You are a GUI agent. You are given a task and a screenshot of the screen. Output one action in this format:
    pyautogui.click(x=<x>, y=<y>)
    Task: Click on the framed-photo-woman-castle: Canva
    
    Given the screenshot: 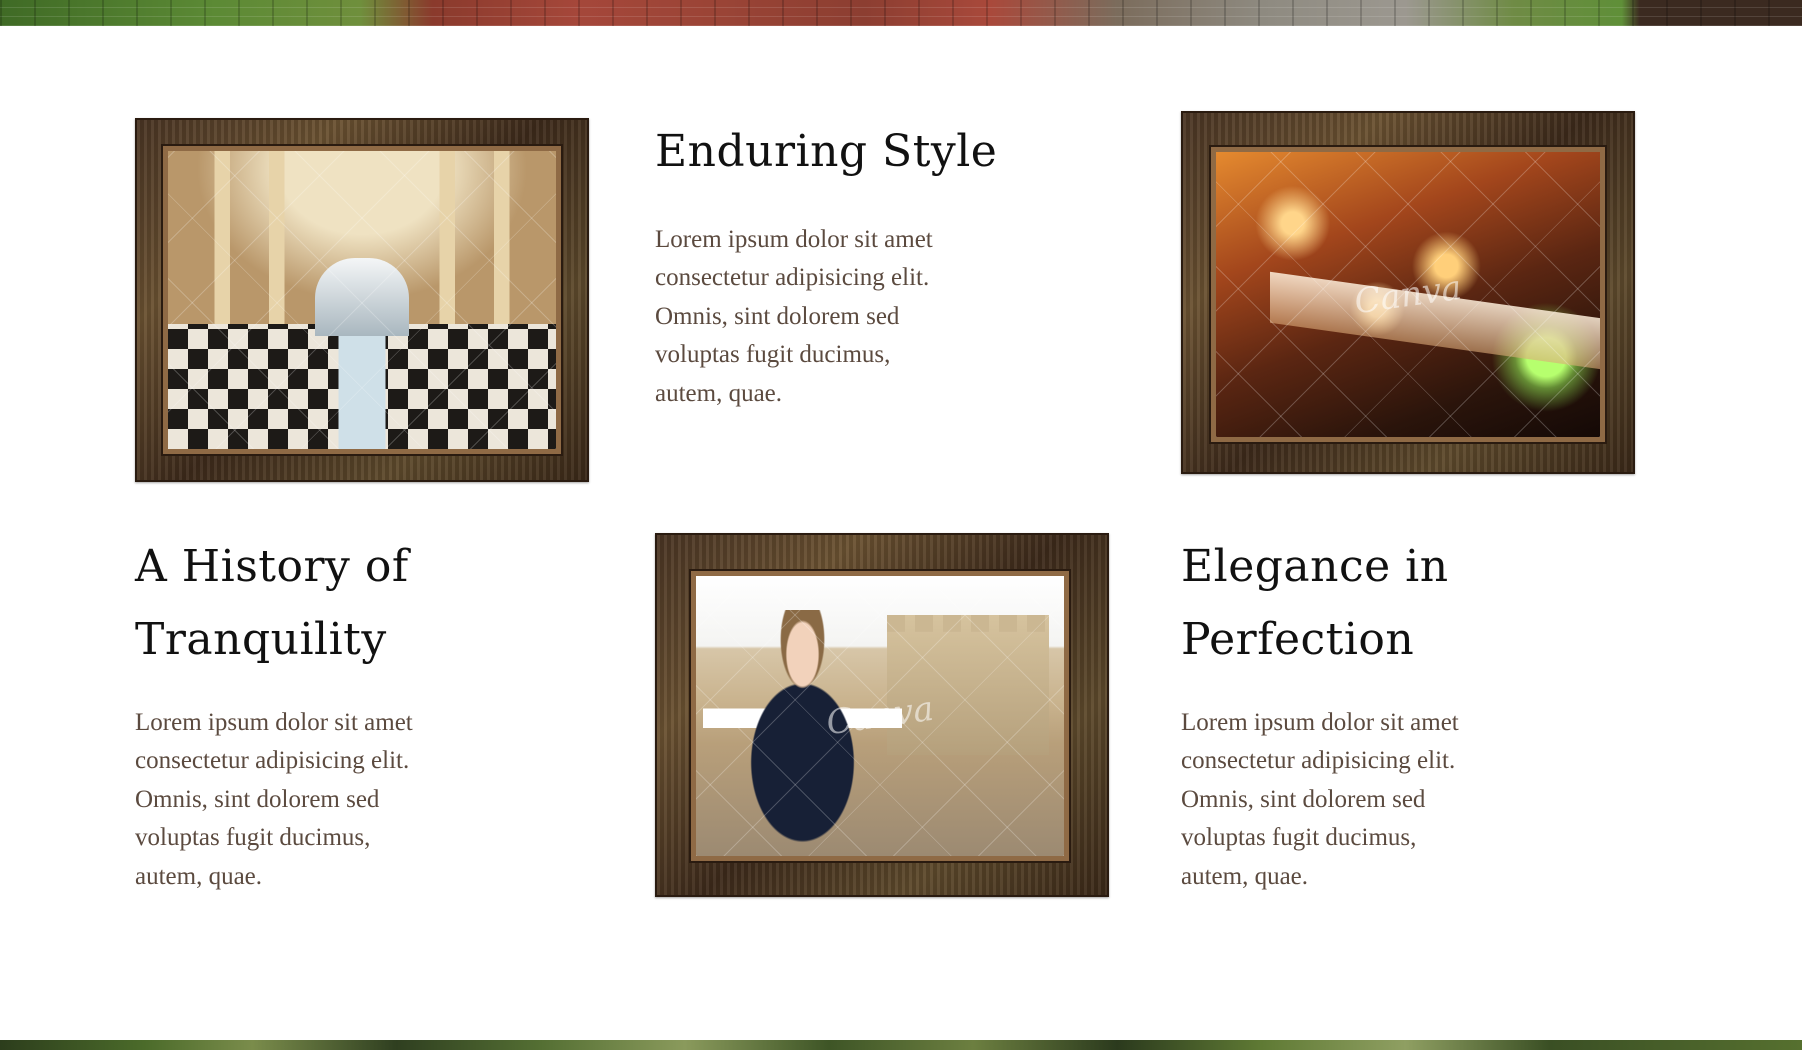 What is the action you would take?
    pyautogui.click(x=882, y=715)
    